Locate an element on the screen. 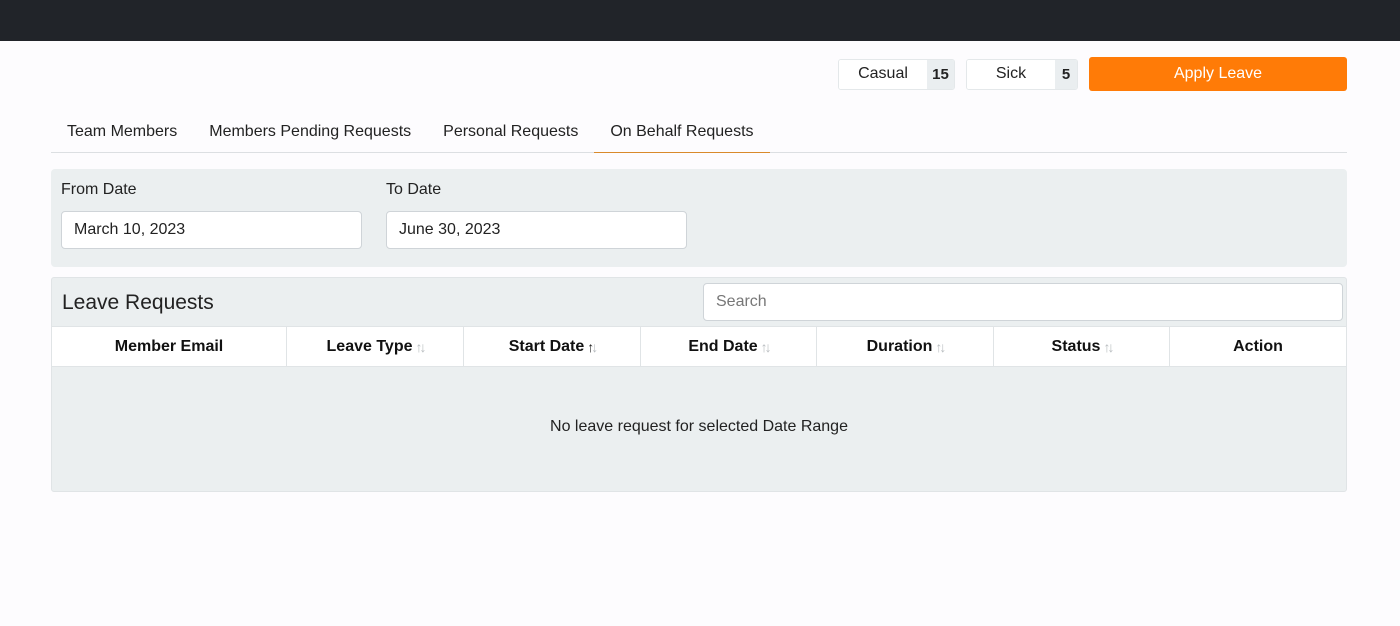 The width and height of the screenshot is (1400, 626). column-header-member-email: Member Email is located at coordinates (169, 346).